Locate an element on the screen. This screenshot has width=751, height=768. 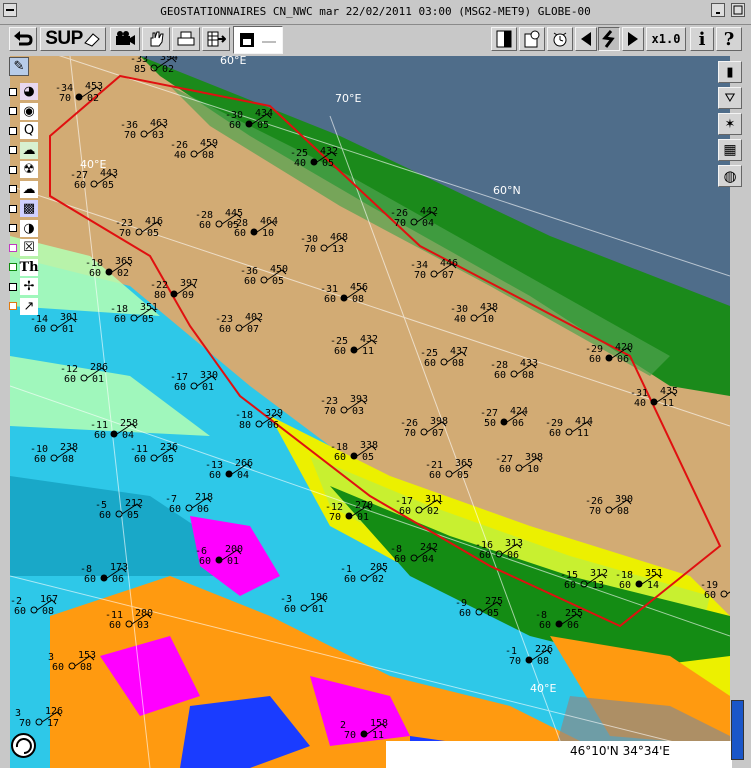
wind-layer-row: ☁ is located at coordinates (28, 150).